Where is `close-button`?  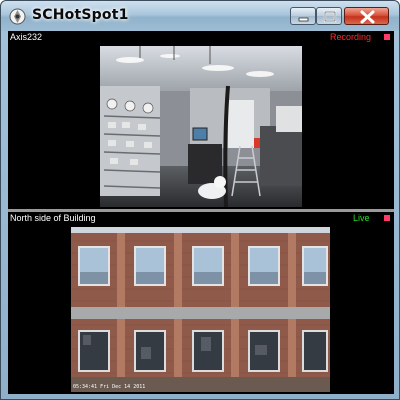
close-button is located at coordinates (366, 16).